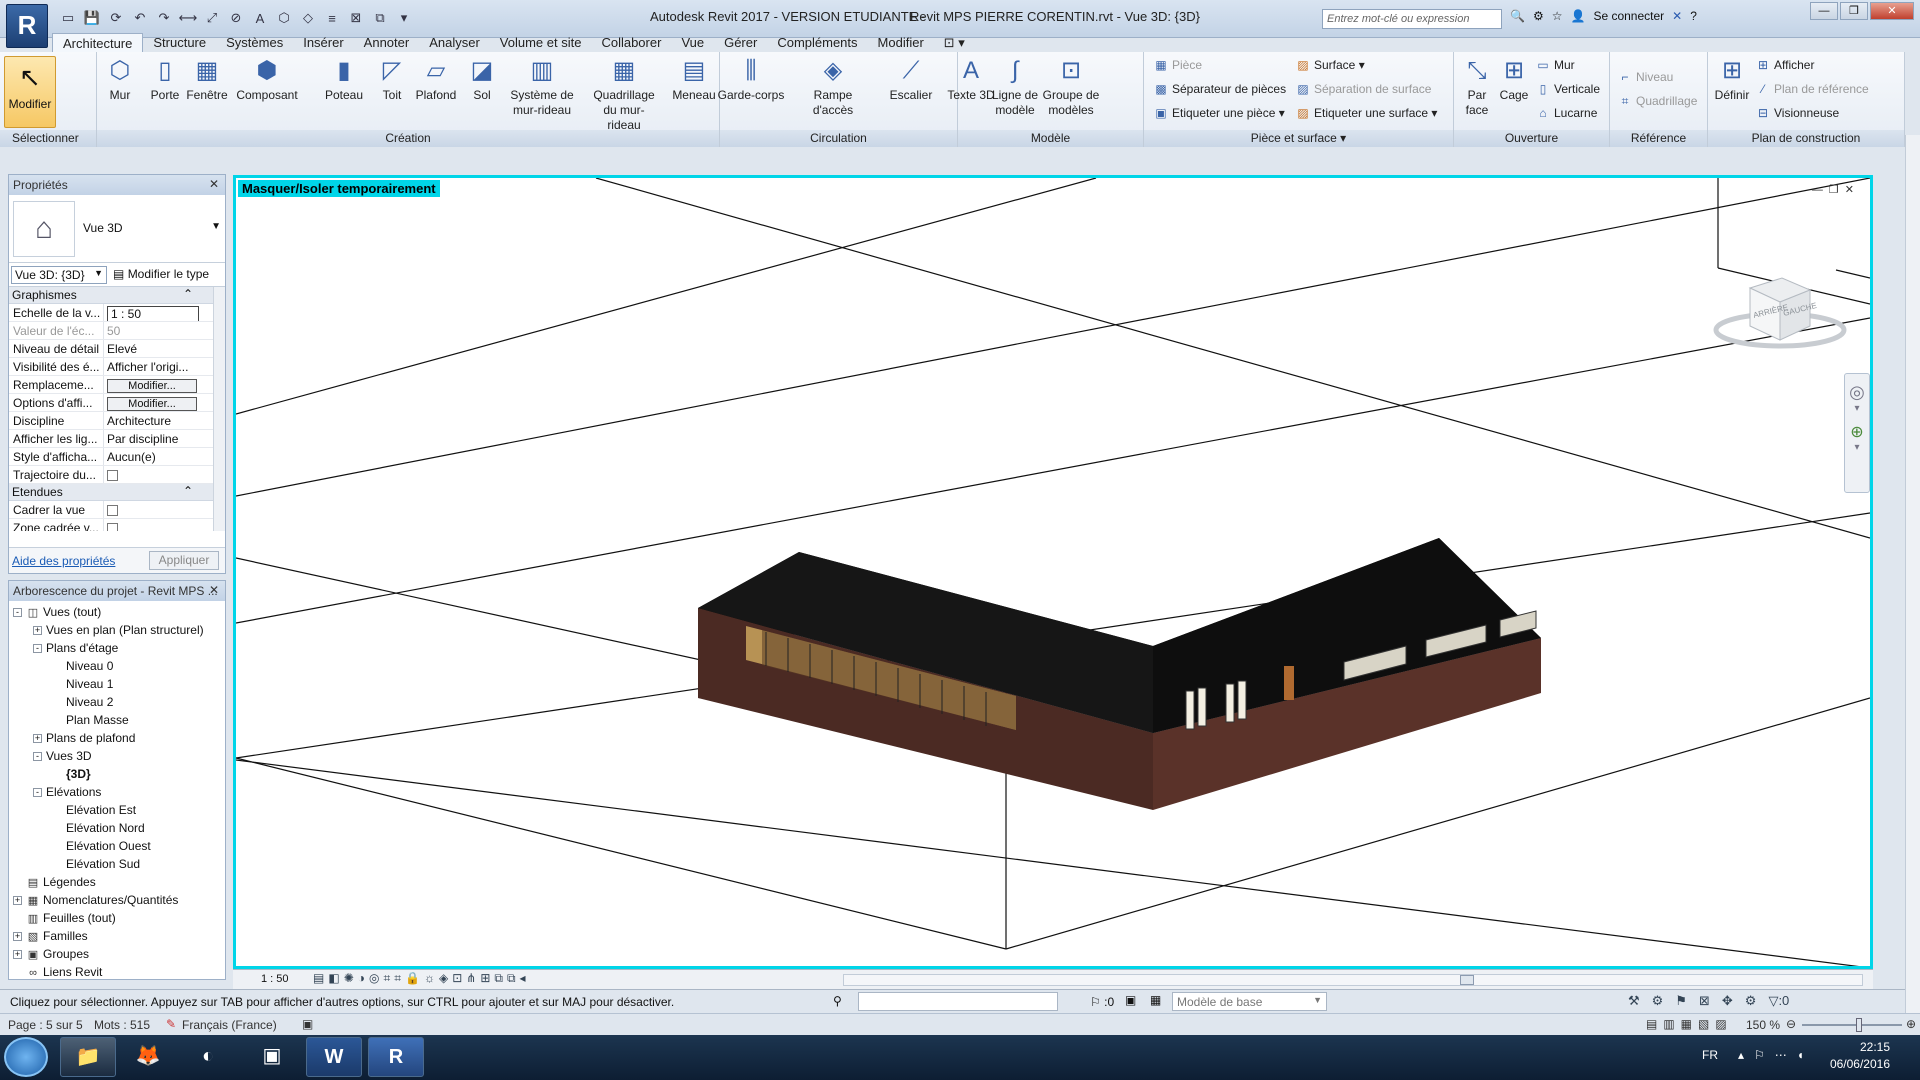  What do you see at coordinates (692, 43) in the screenshot?
I see `tab-8: Vue` at bounding box center [692, 43].